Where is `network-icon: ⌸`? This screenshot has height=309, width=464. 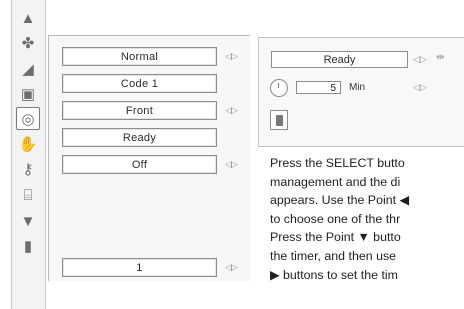 network-icon: ⌸ is located at coordinates (28, 195).